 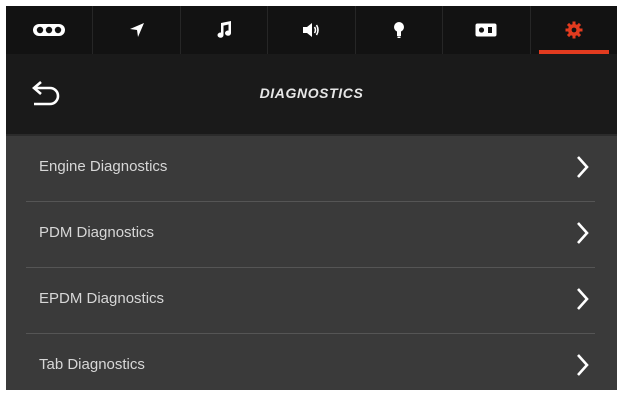 I want to click on speaker-icon, so click(x=311, y=30).